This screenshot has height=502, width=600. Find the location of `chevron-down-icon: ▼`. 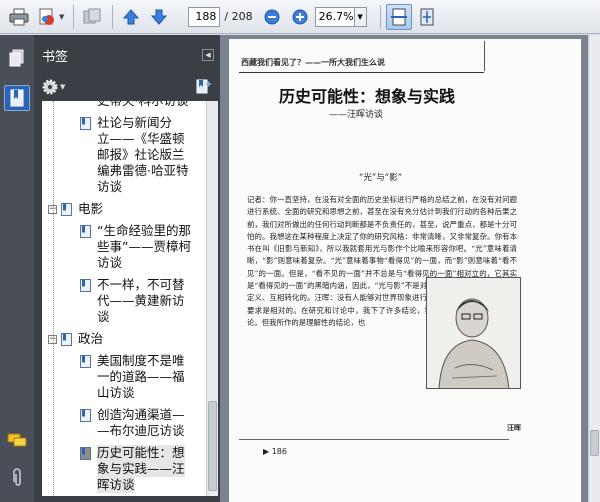

chevron-down-icon: ▼ is located at coordinates (360, 16).